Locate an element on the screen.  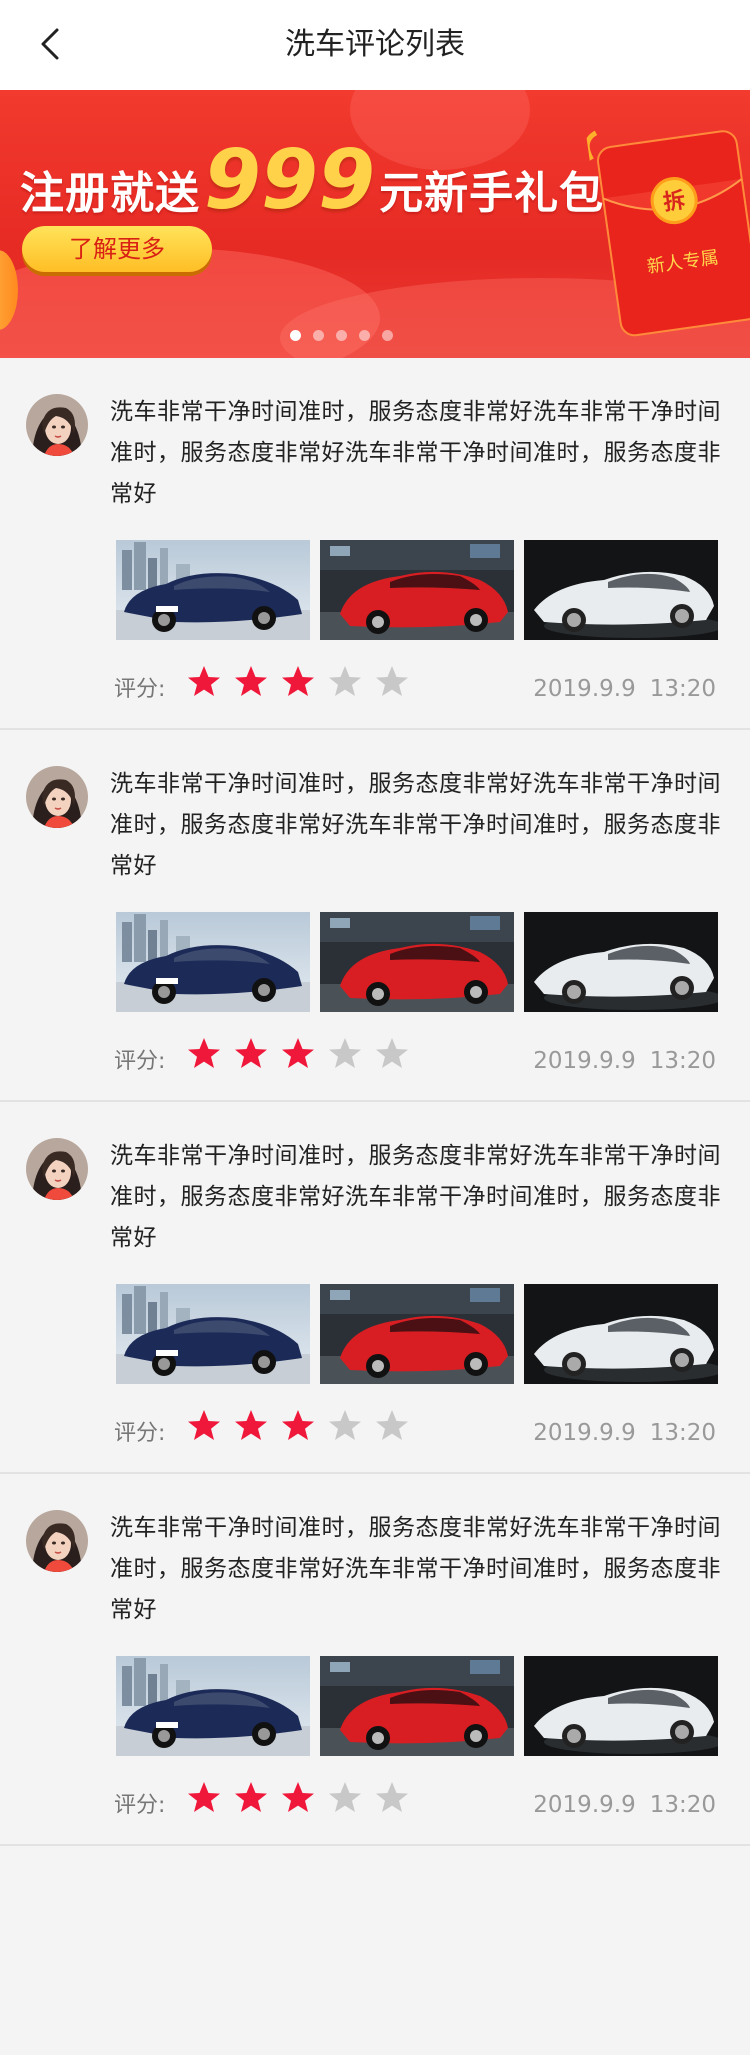
nav-bar: 洗车评论列表 is located at coordinates (375, 45).